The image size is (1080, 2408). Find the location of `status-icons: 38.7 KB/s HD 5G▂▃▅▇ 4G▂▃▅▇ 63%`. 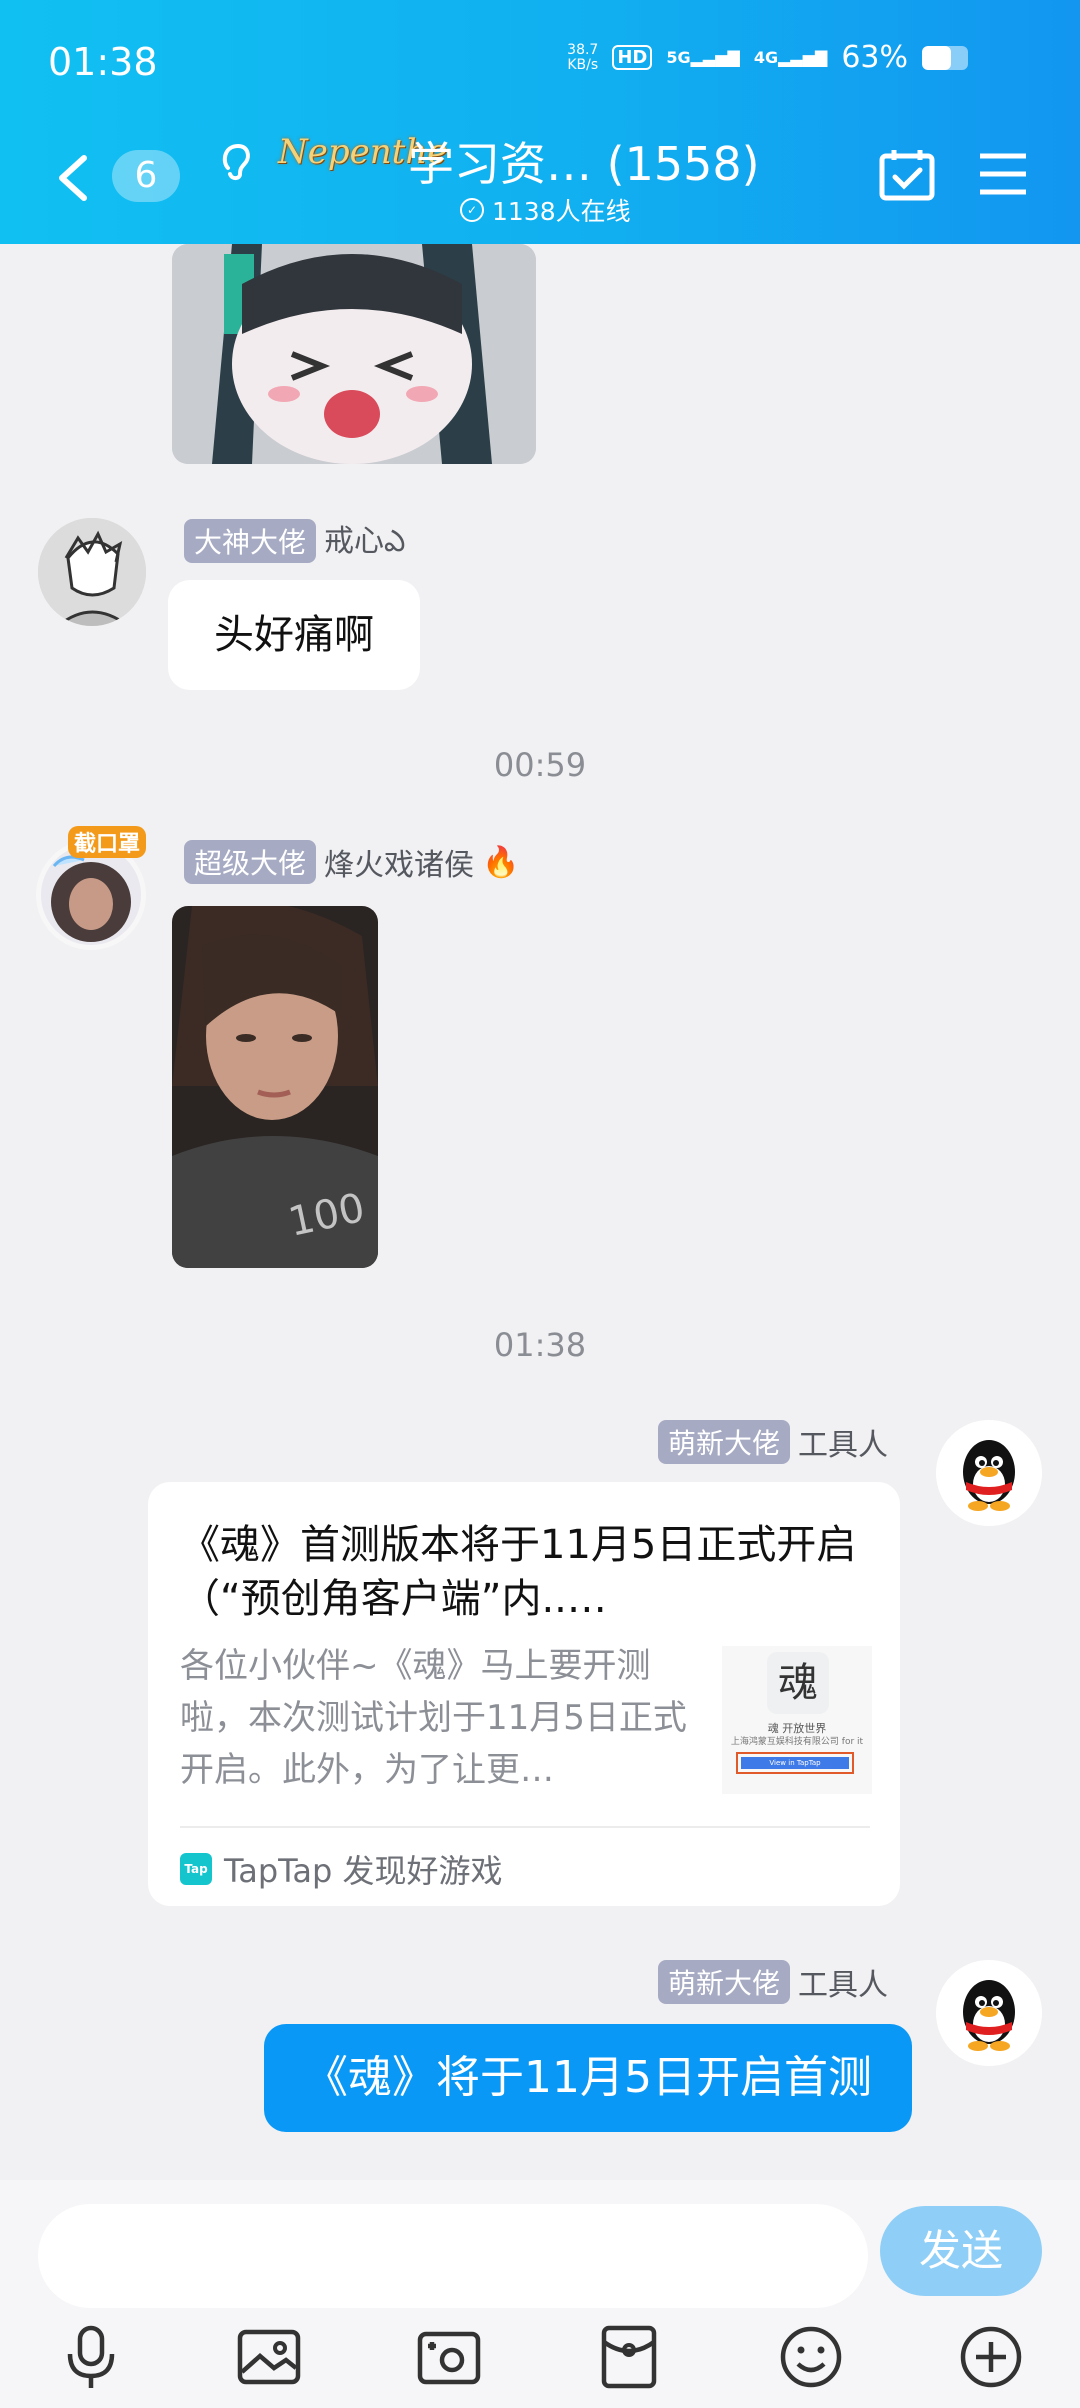

status-icons: 38.7 KB/s HD 5G▂▃▅▇ 4G▂▃▅▇ 63% is located at coordinates (767, 57).